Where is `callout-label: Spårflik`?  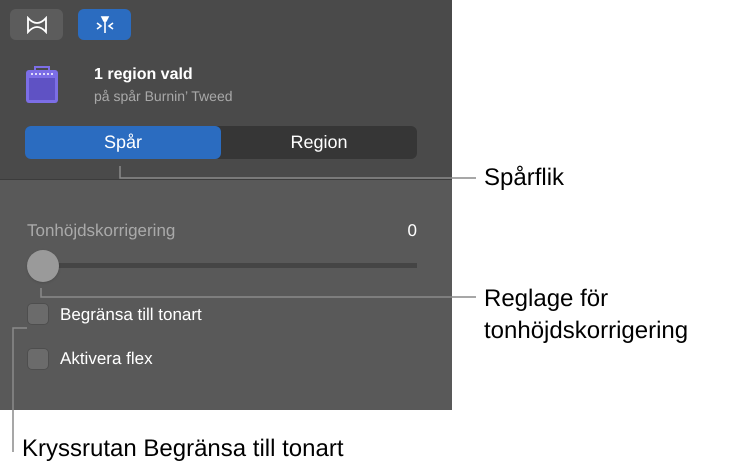 callout-label: Spårflik is located at coordinates (524, 178).